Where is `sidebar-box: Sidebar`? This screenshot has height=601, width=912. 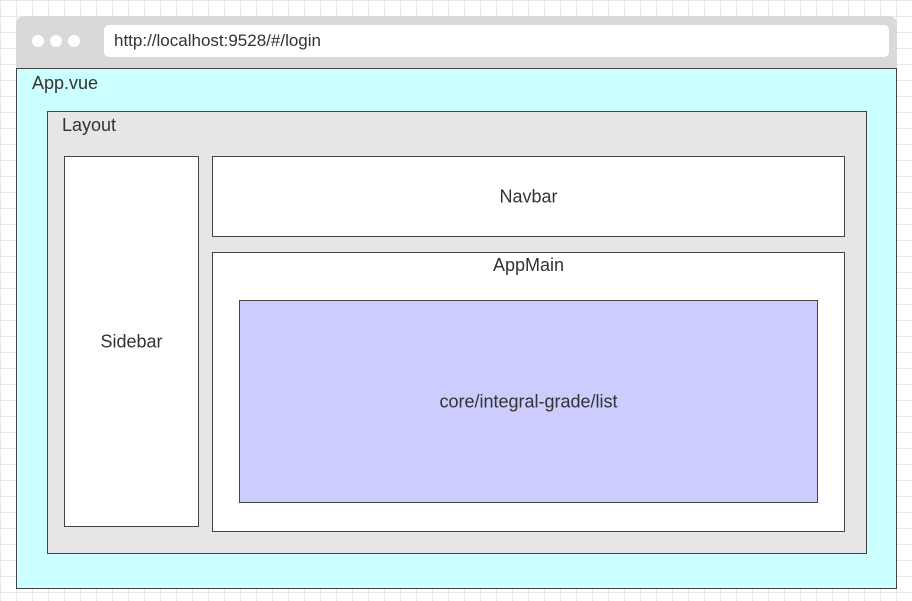
sidebar-box: Sidebar is located at coordinates (131, 341).